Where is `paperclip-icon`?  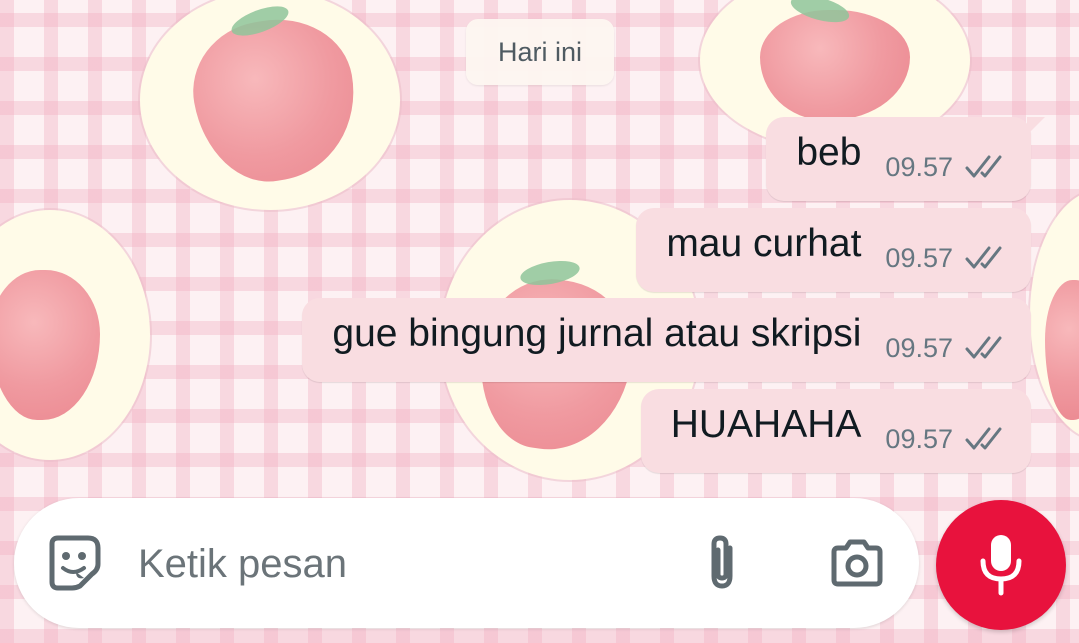
paperclip-icon is located at coordinates (722, 563).